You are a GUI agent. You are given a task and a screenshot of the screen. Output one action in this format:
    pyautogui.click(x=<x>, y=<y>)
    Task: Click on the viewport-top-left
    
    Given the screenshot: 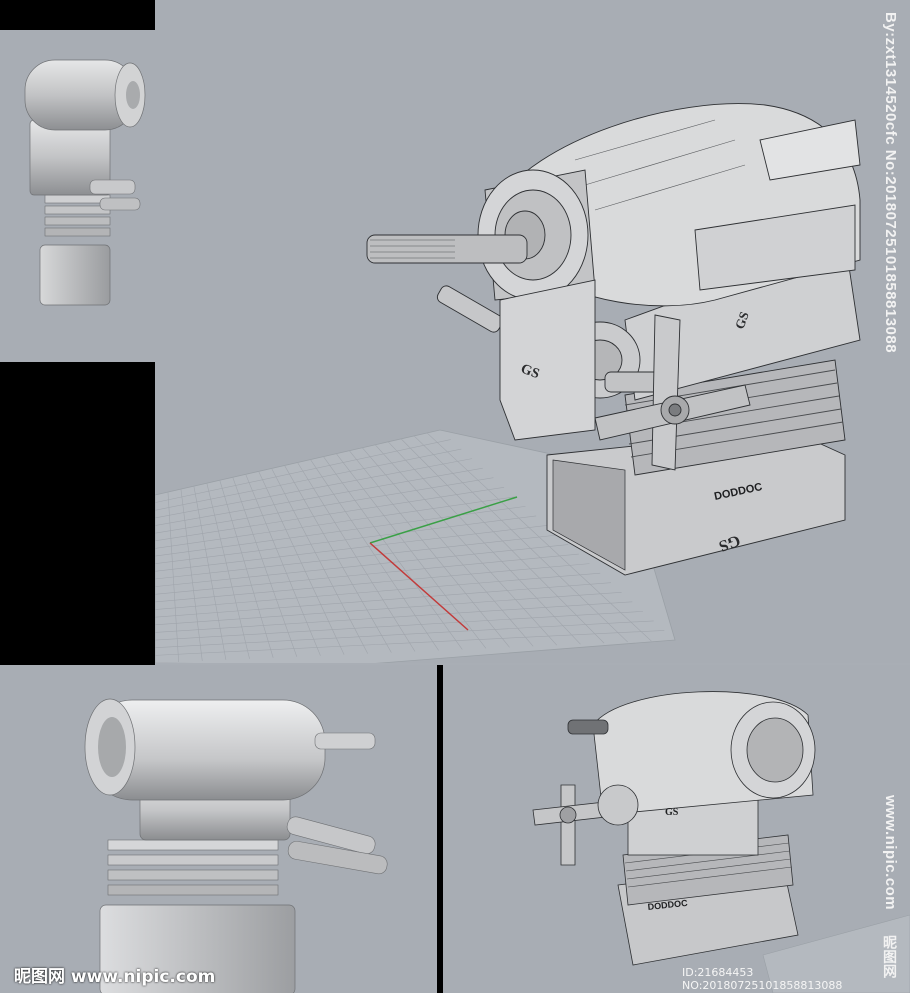 What is the action you would take?
    pyautogui.click(x=77, y=195)
    